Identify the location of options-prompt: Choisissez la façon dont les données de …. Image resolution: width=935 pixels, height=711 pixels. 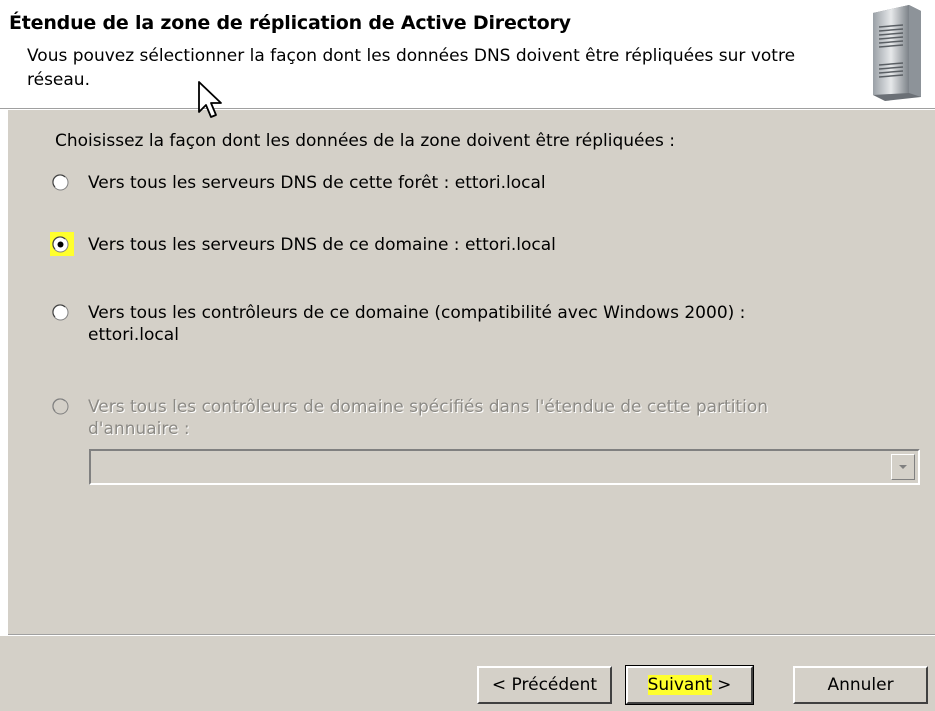
(365, 141).